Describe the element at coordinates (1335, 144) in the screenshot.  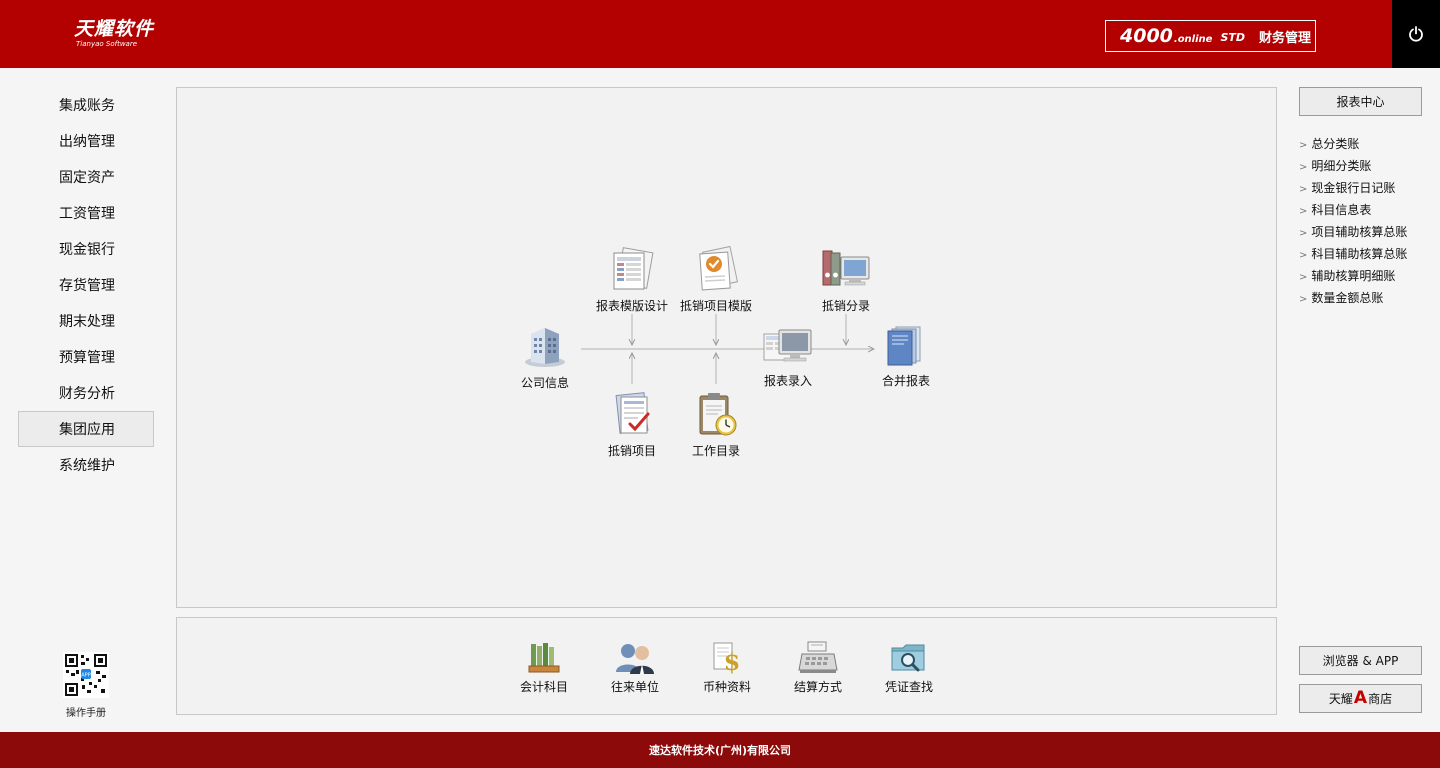
I see `report-link-label: 总分类账` at that location.